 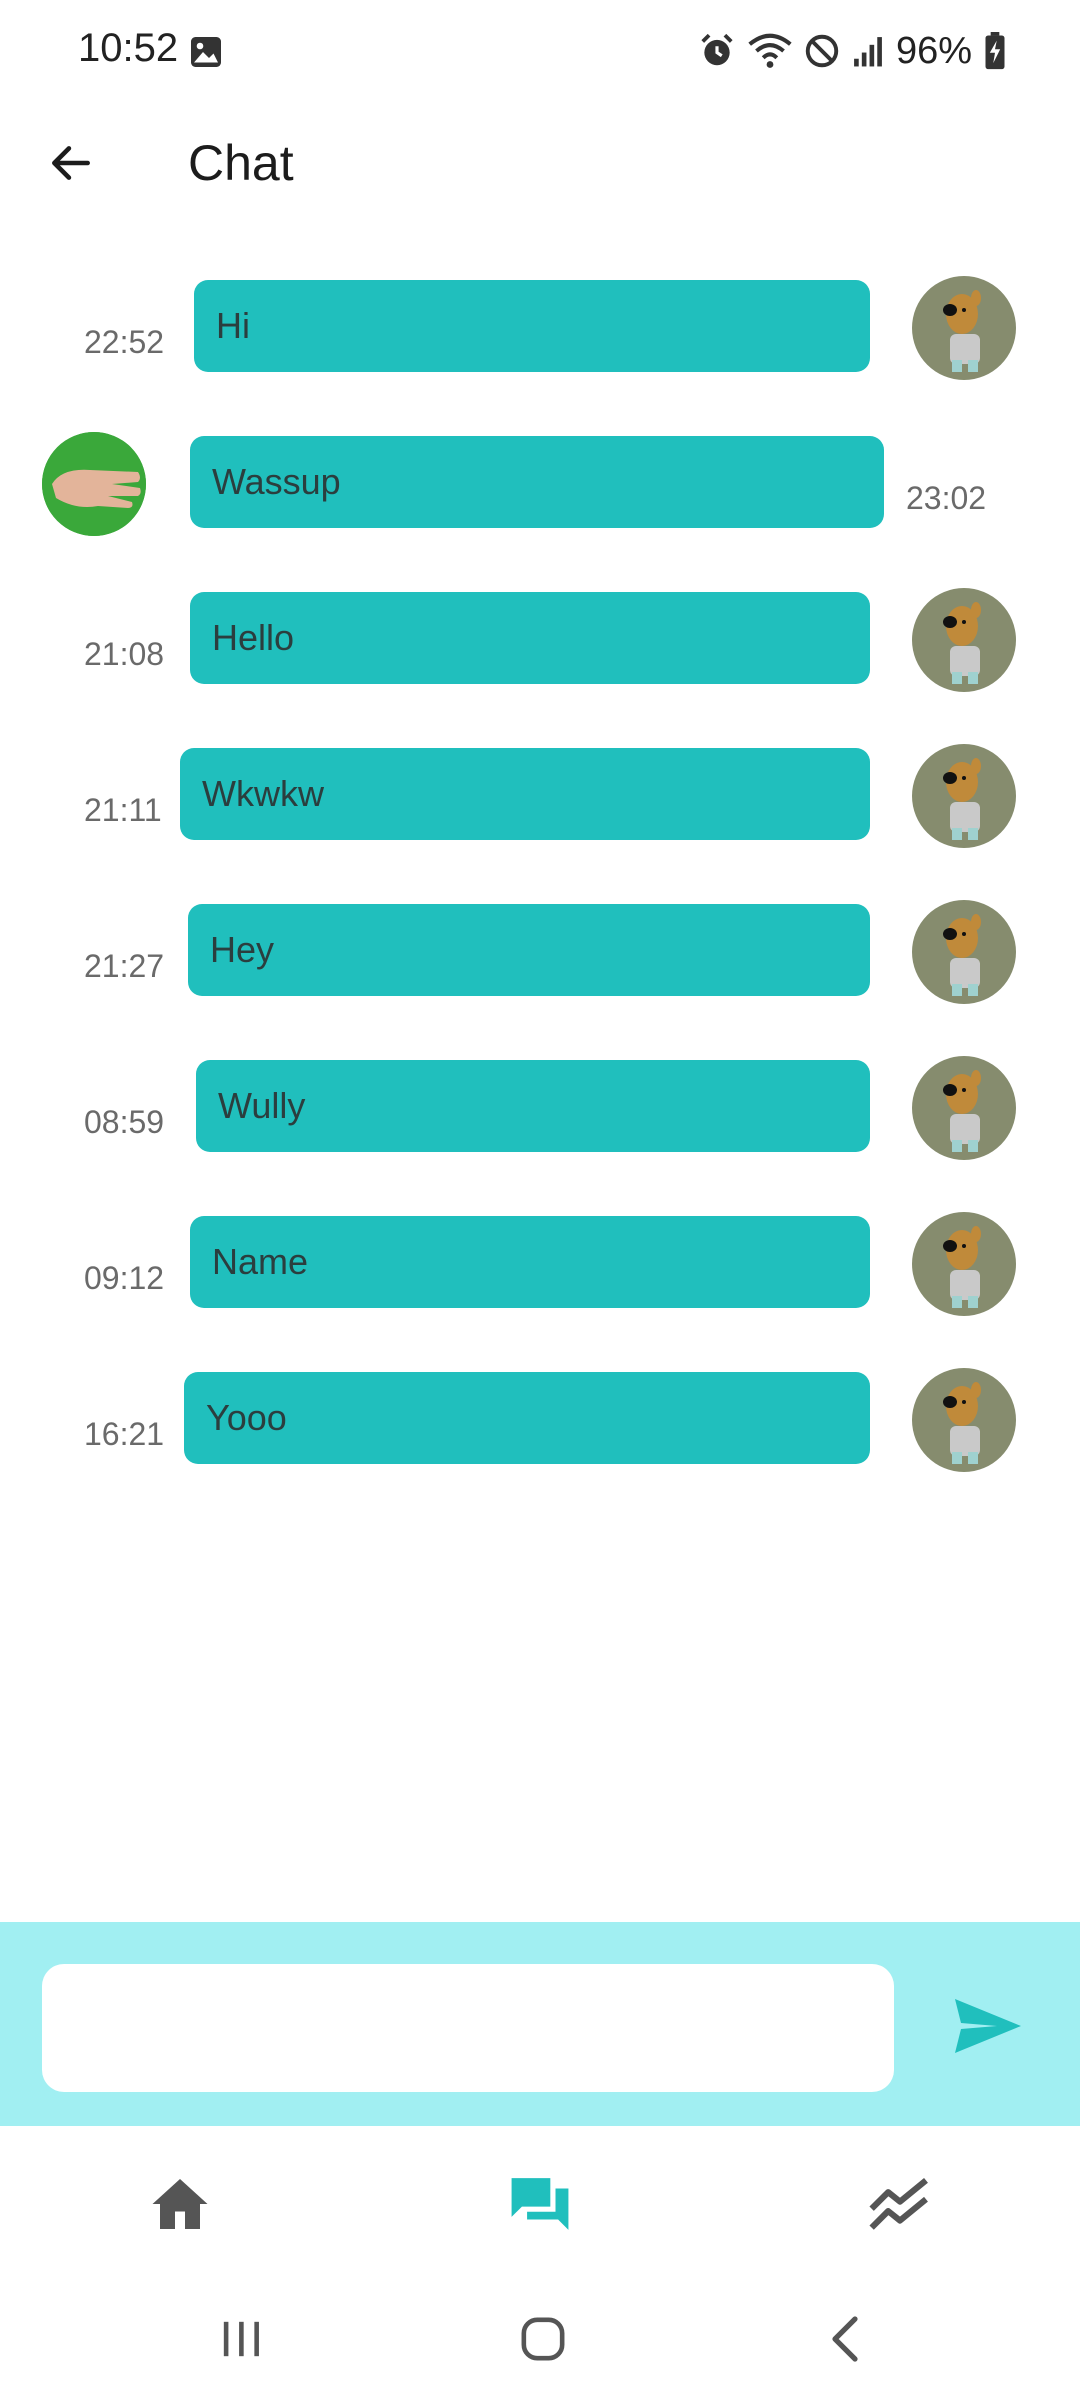 I want to click on message-bubble: Hey, so click(x=529, y=950).